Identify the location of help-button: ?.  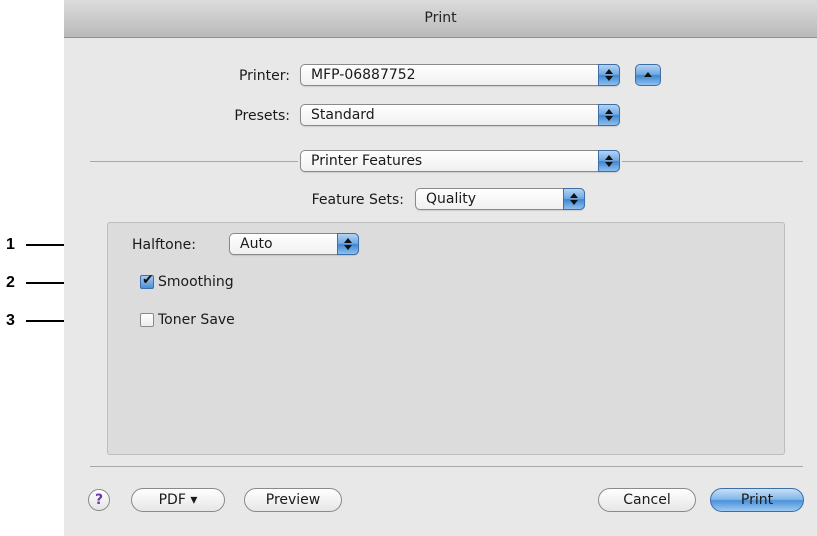
(99, 500).